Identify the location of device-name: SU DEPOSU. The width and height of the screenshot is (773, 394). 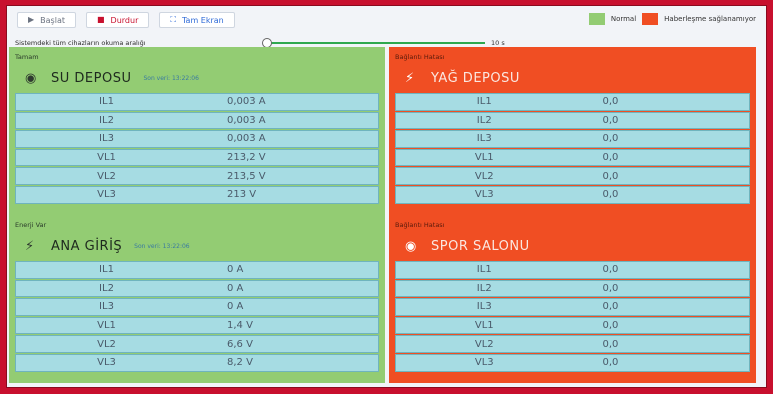
(91, 78).